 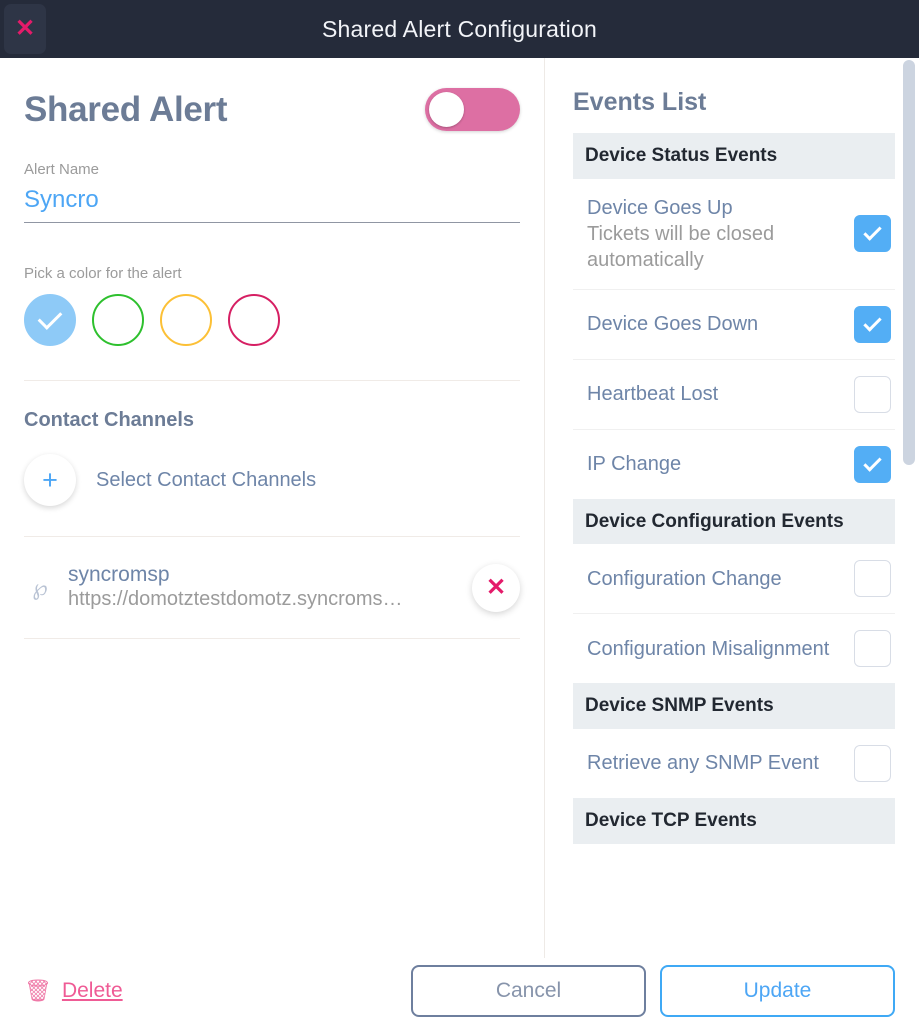 I want to click on event-row: Retrieve any SNMP Event, so click(x=734, y=763).